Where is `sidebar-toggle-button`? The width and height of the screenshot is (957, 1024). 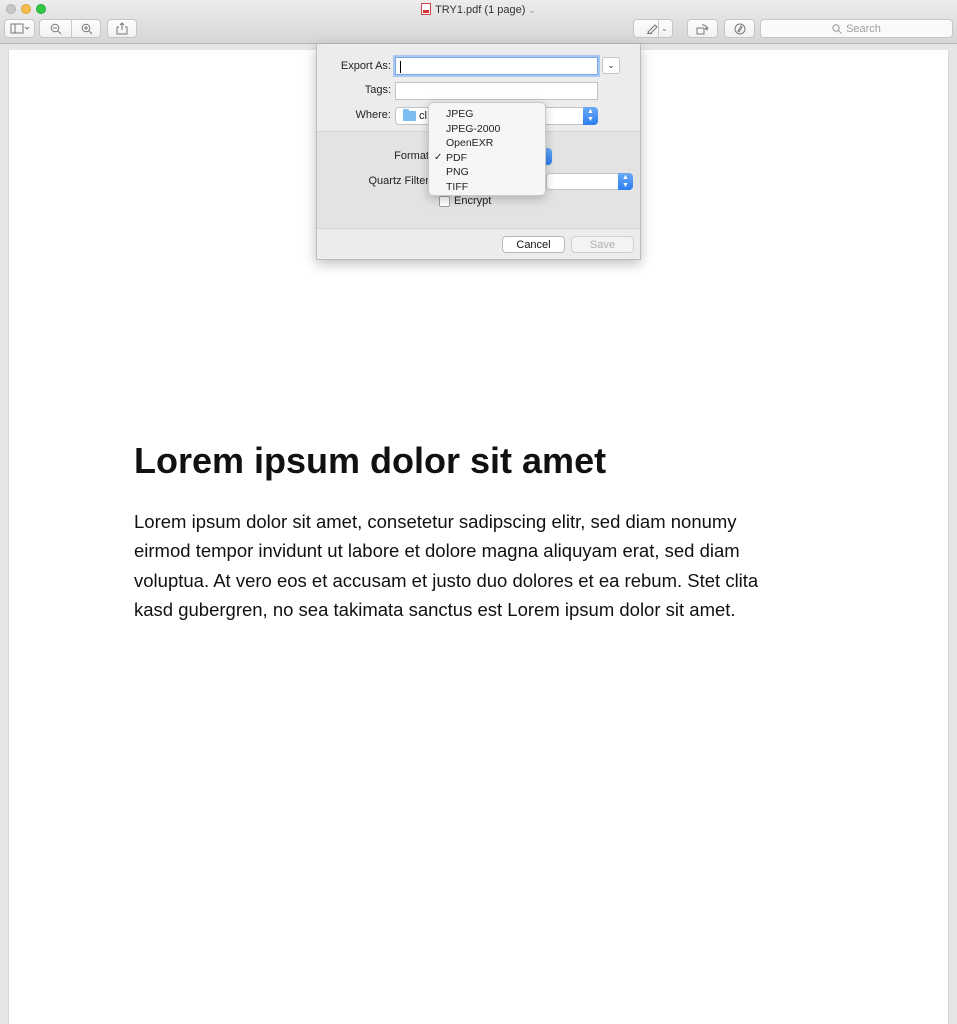 sidebar-toggle-button is located at coordinates (19, 28).